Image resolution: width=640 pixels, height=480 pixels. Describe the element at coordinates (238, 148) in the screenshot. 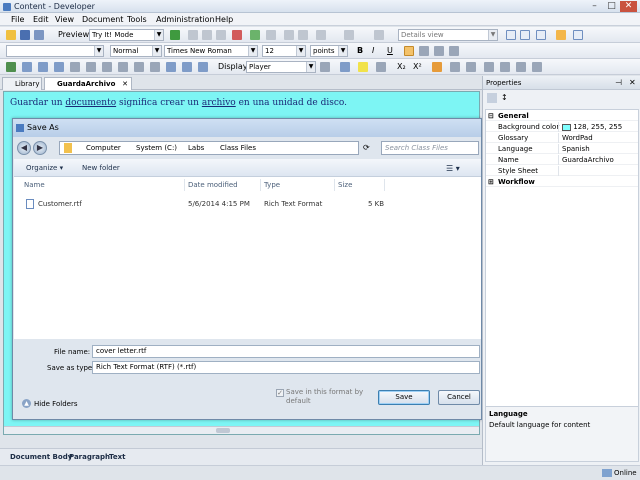

I see `crumb-class-files: Class Files` at that location.